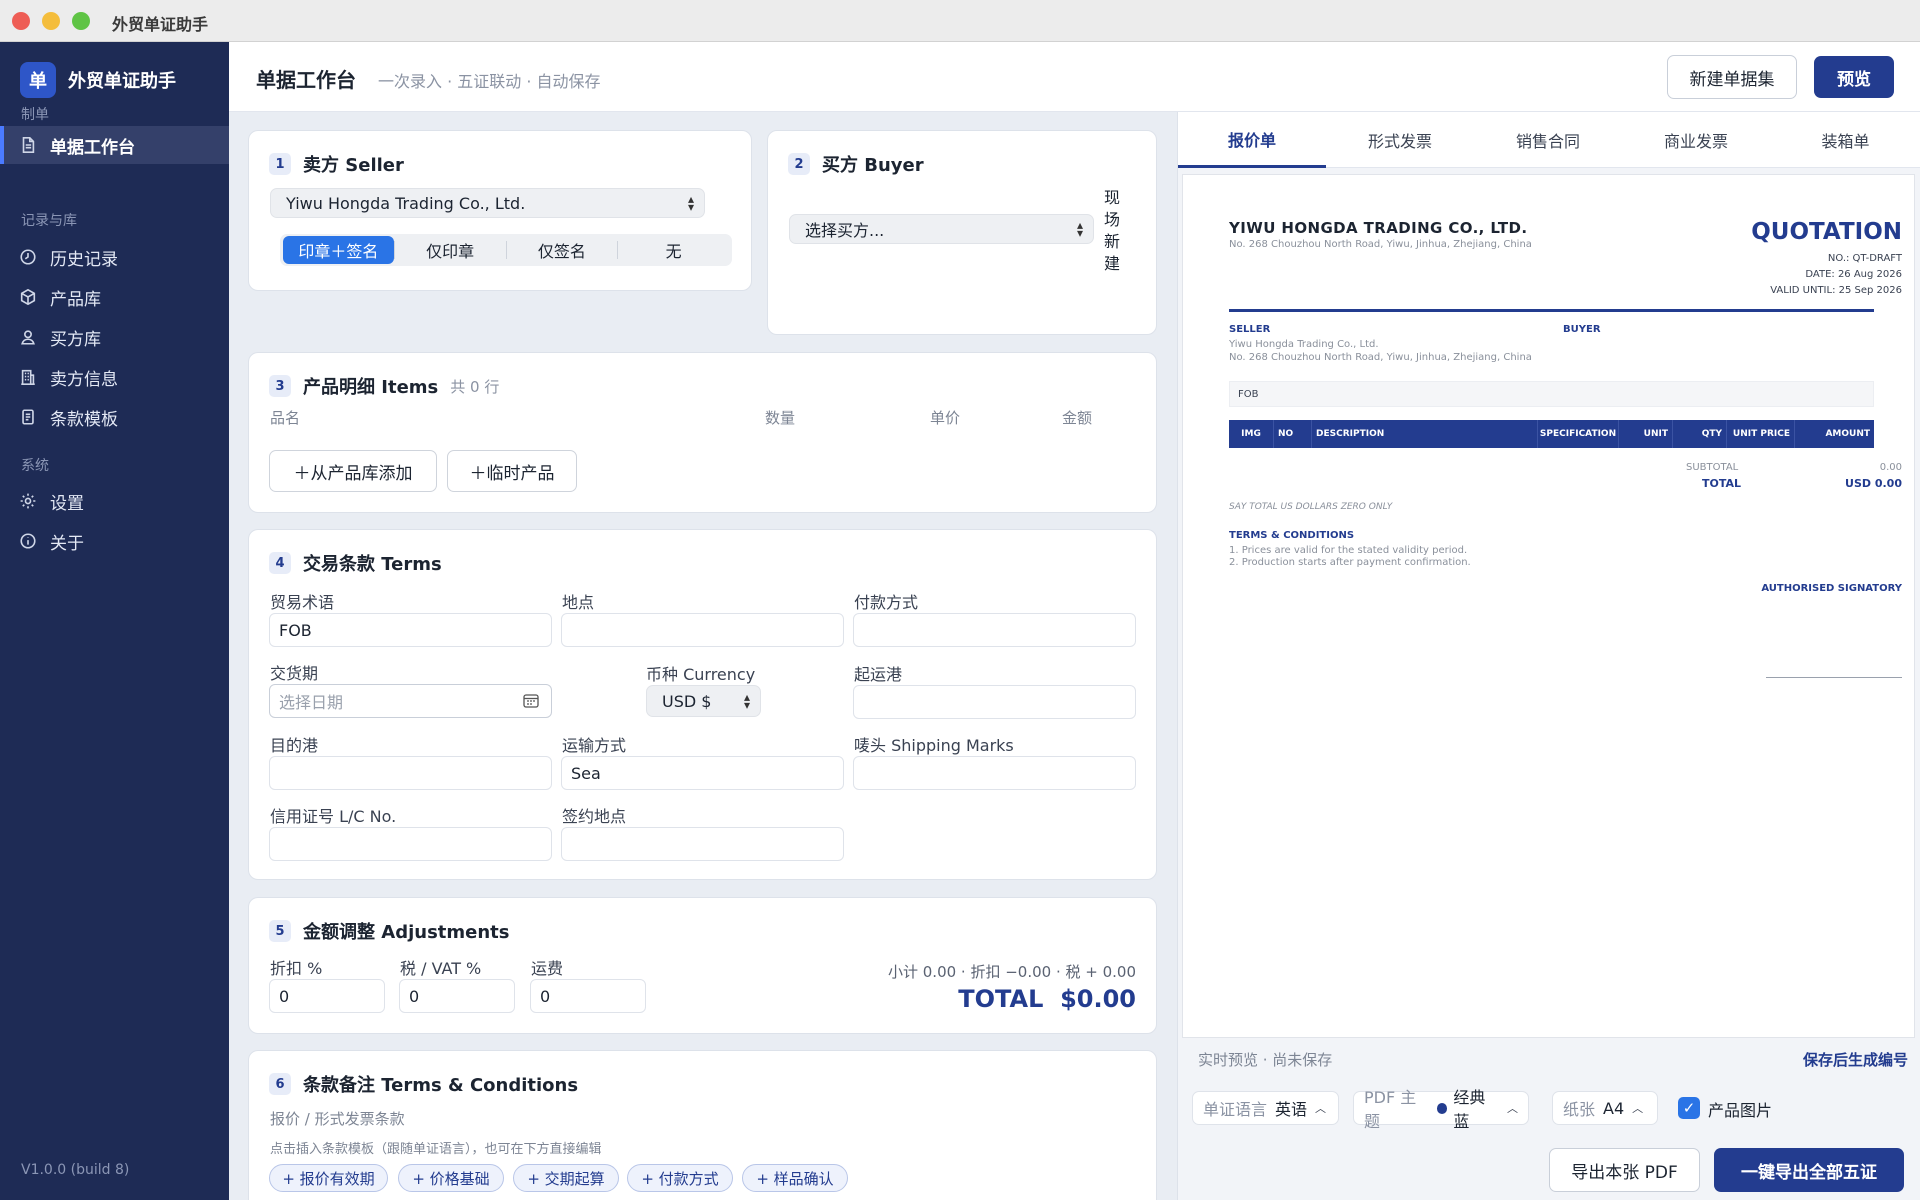 The image size is (1920, 1200). I want to click on column-header-name: 品名, so click(285, 418).